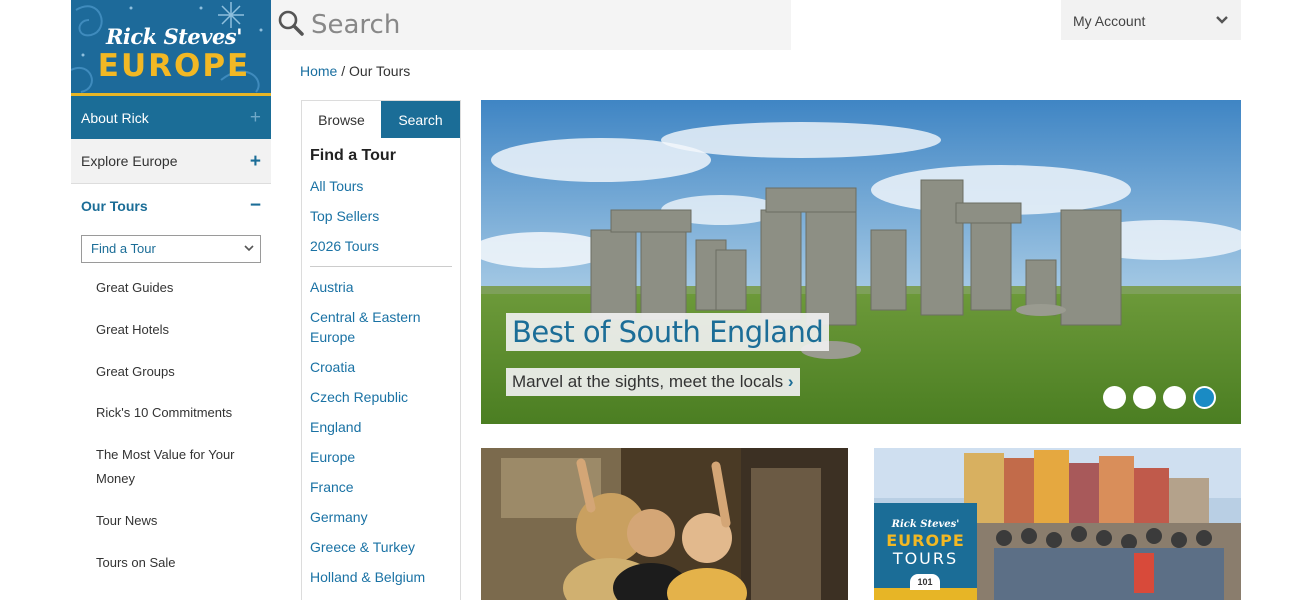  I want to click on tab-search: Search, so click(420, 119).